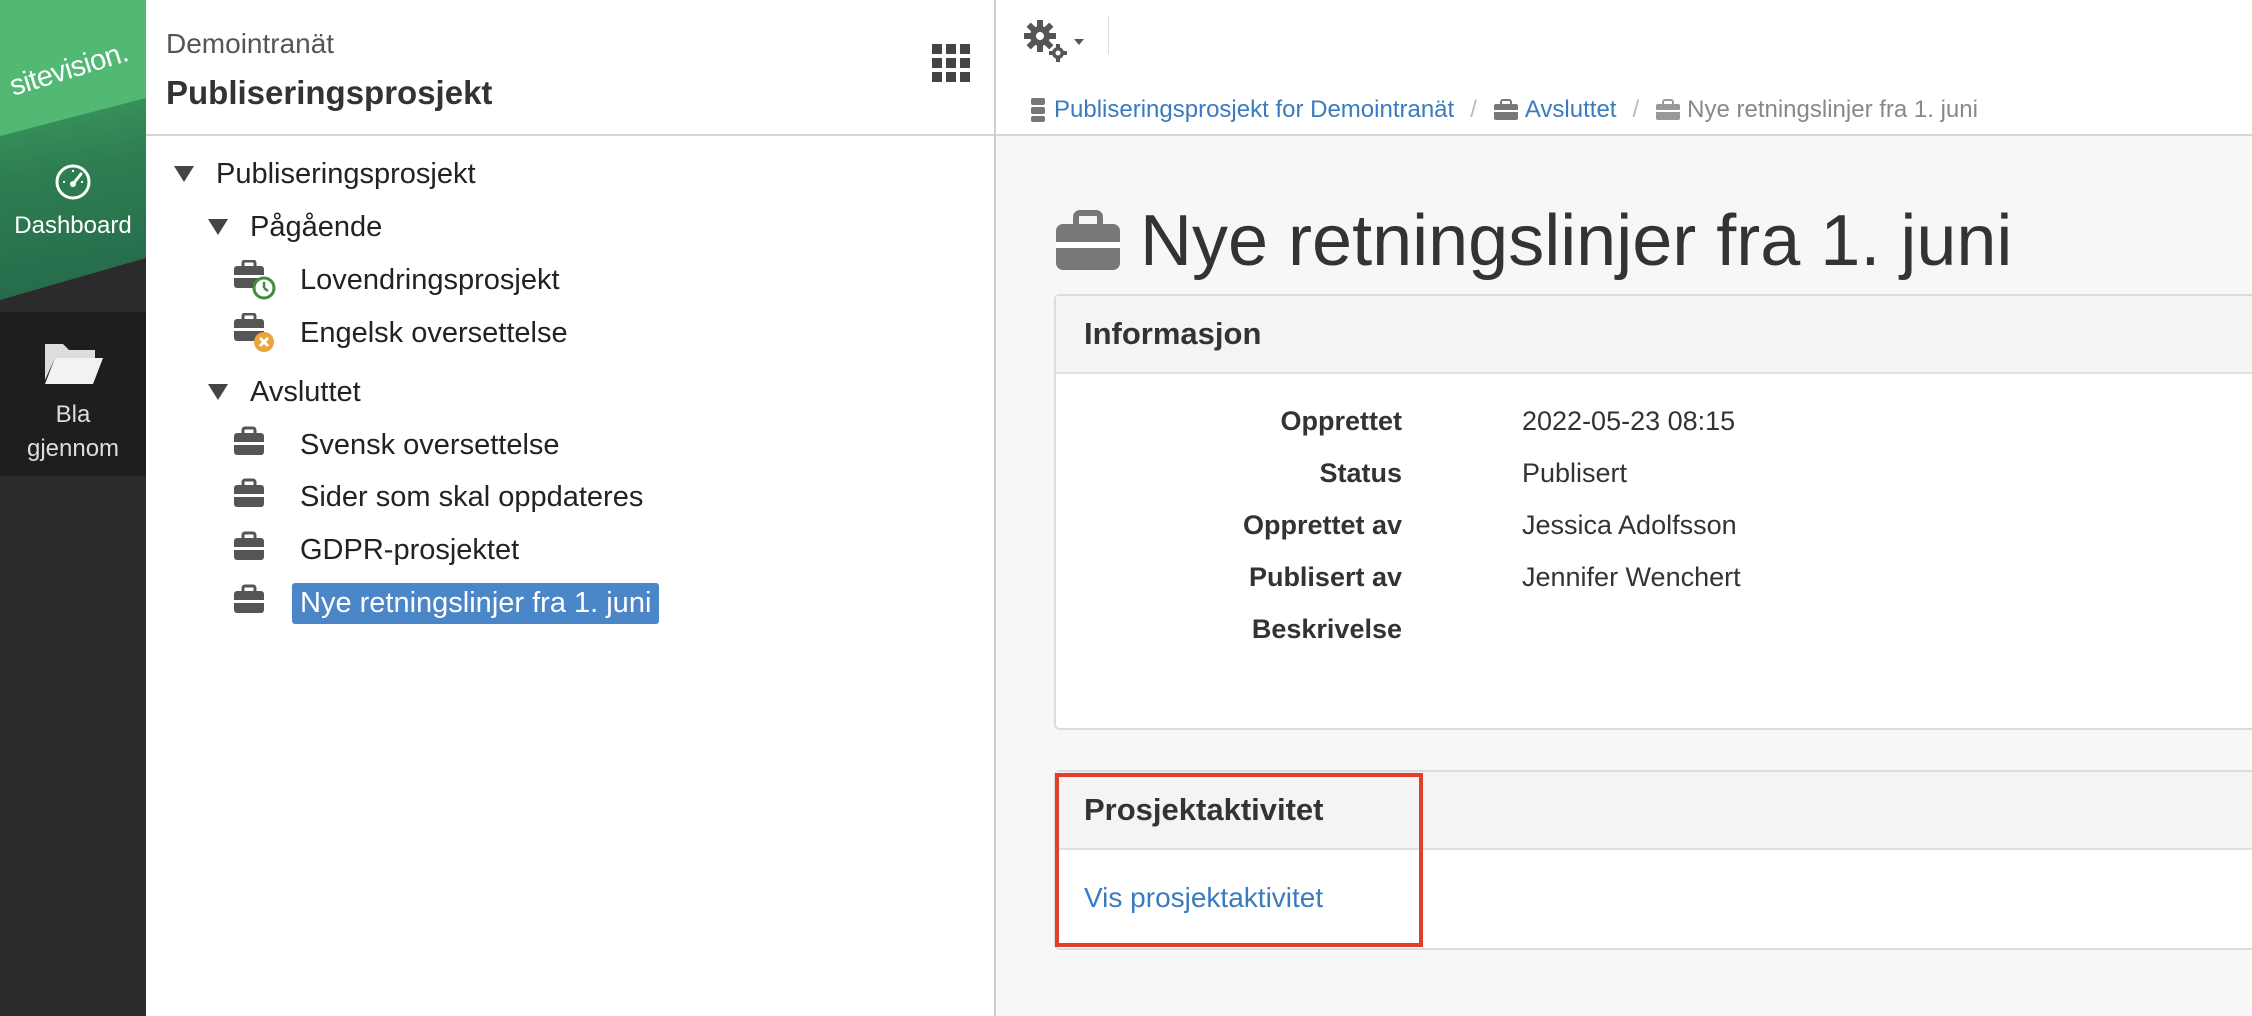 This screenshot has width=2252, height=1016. I want to click on tree-item: GDPR-prosjektet, so click(379, 550).